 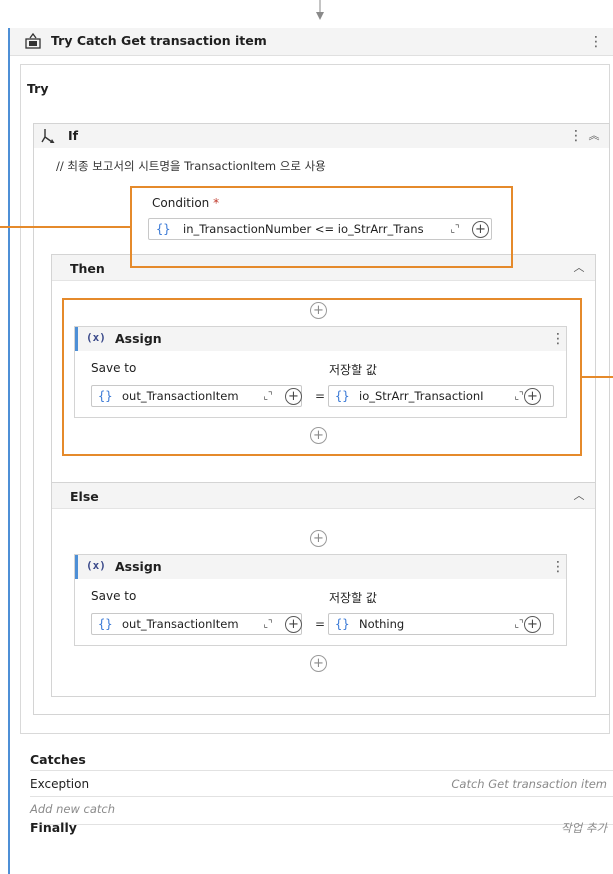 I want to click on else-value-input: Nothing, so click(x=431, y=624).